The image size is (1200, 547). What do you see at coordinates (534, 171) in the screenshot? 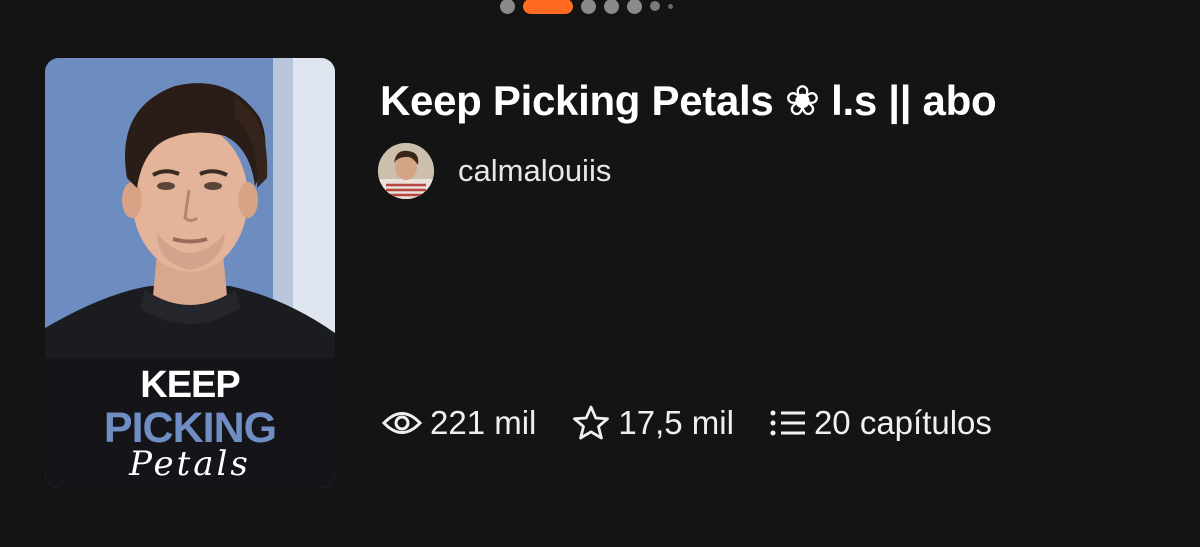
I see `author-name: calmalouiis` at bounding box center [534, 171].